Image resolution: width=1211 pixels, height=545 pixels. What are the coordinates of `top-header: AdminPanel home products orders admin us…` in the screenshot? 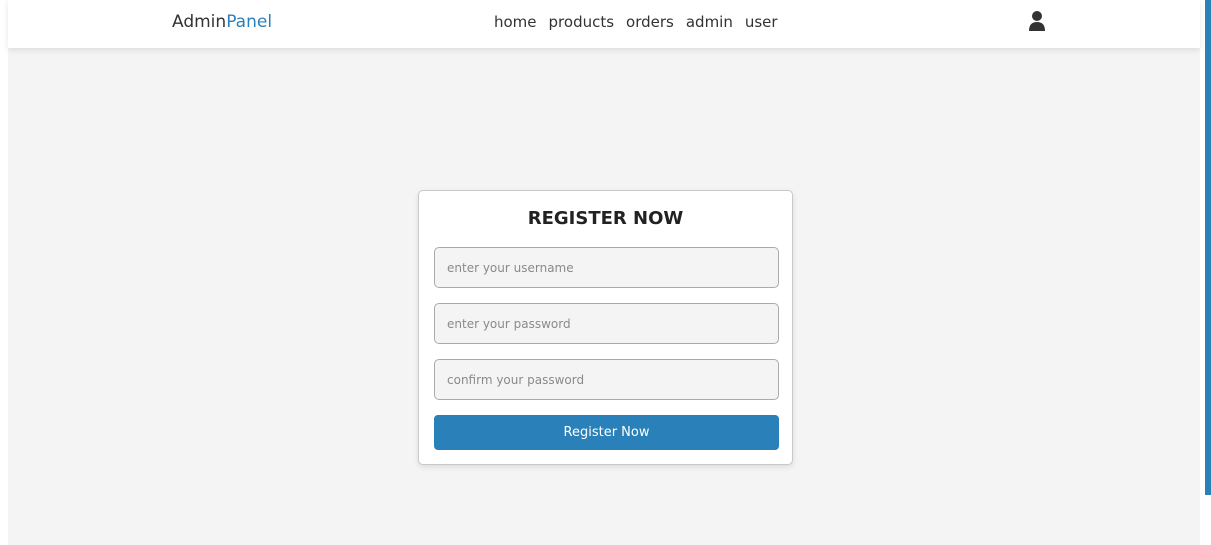 It's located at (604, 24).